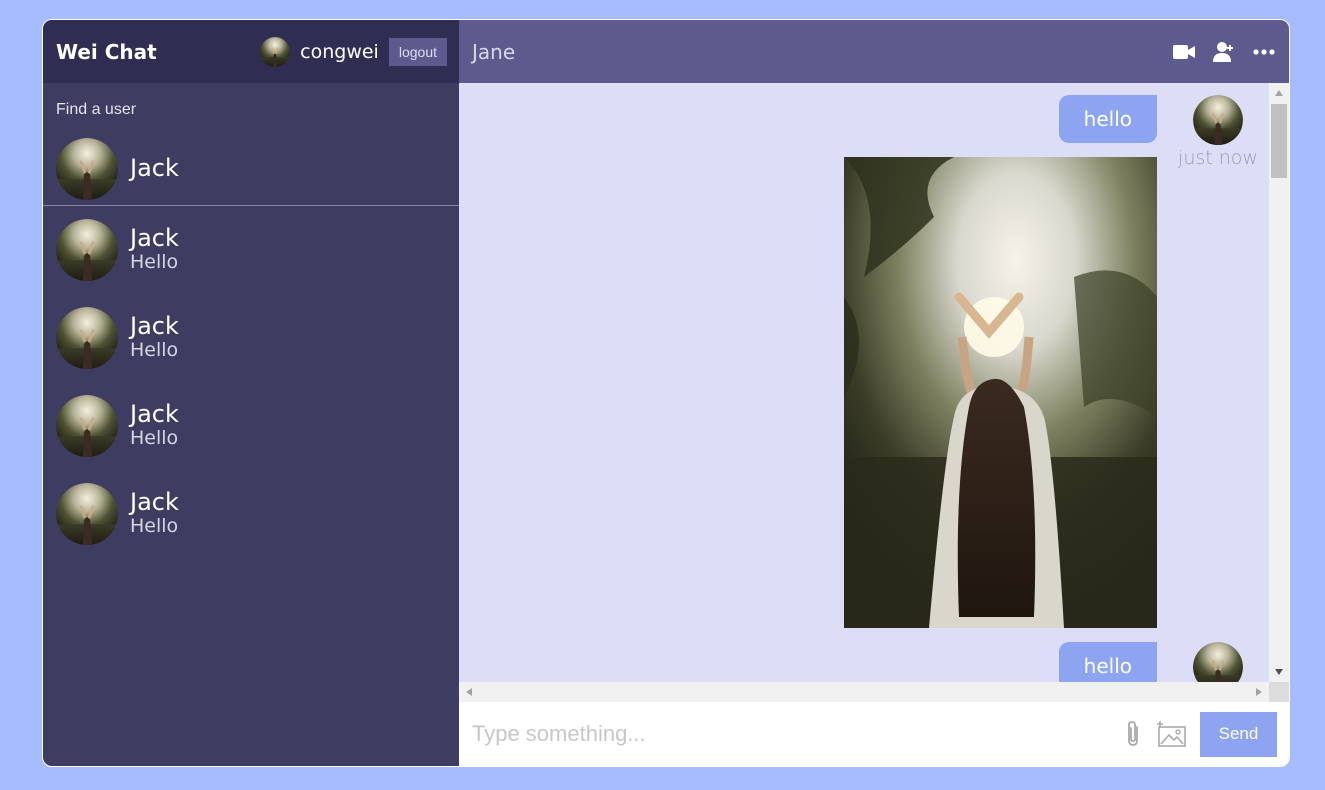 The image size is (1325, 790). I want to click on message-time: just now, so click(1218, 158).